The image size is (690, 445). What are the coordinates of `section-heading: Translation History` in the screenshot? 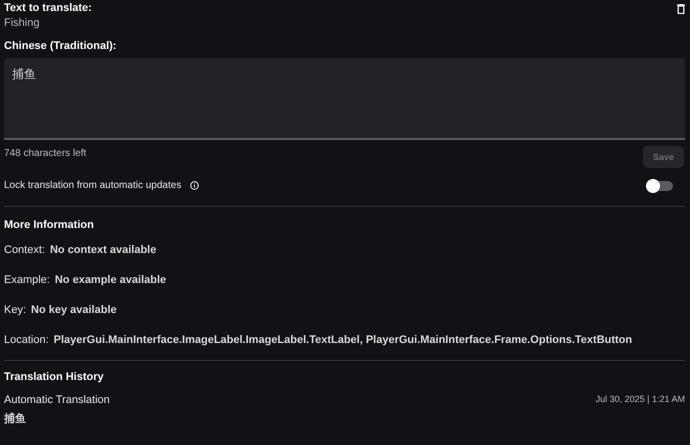 It's located at (54, 377).